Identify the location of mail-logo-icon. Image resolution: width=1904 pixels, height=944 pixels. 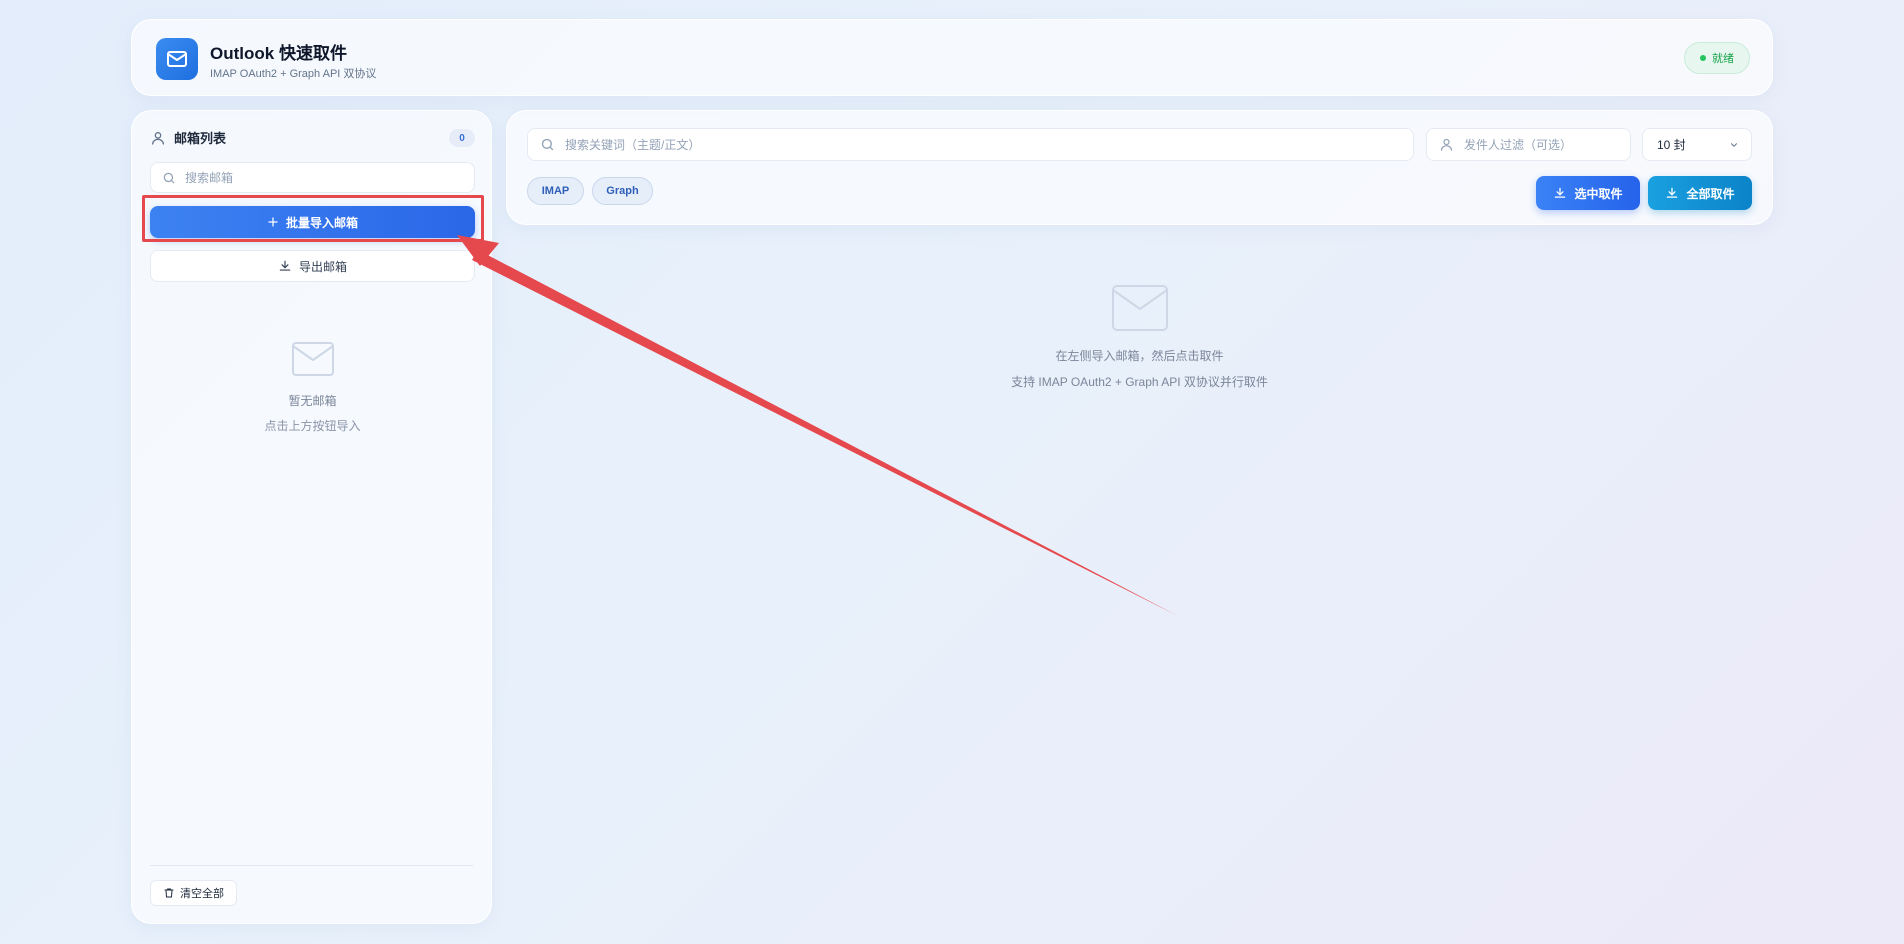
(177, 59).